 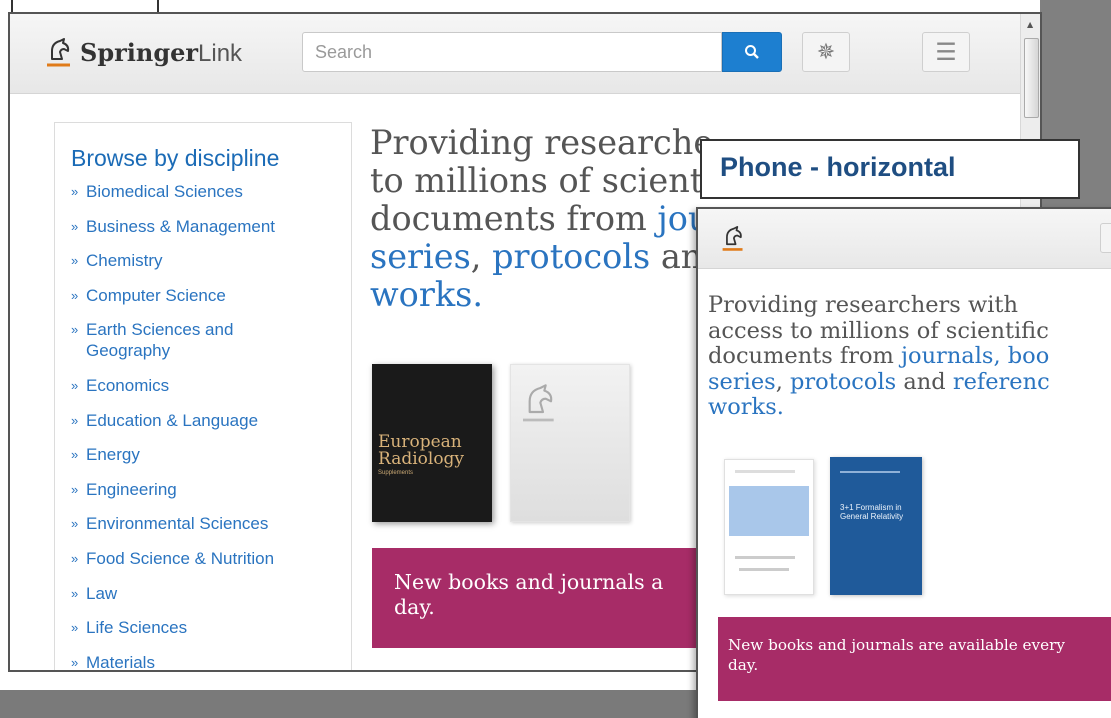 What do you see at coordinates (211, 558) in the screenshot?
I see `discipline-link: Food Science & Nutrition` at bounding box center [211, 558].